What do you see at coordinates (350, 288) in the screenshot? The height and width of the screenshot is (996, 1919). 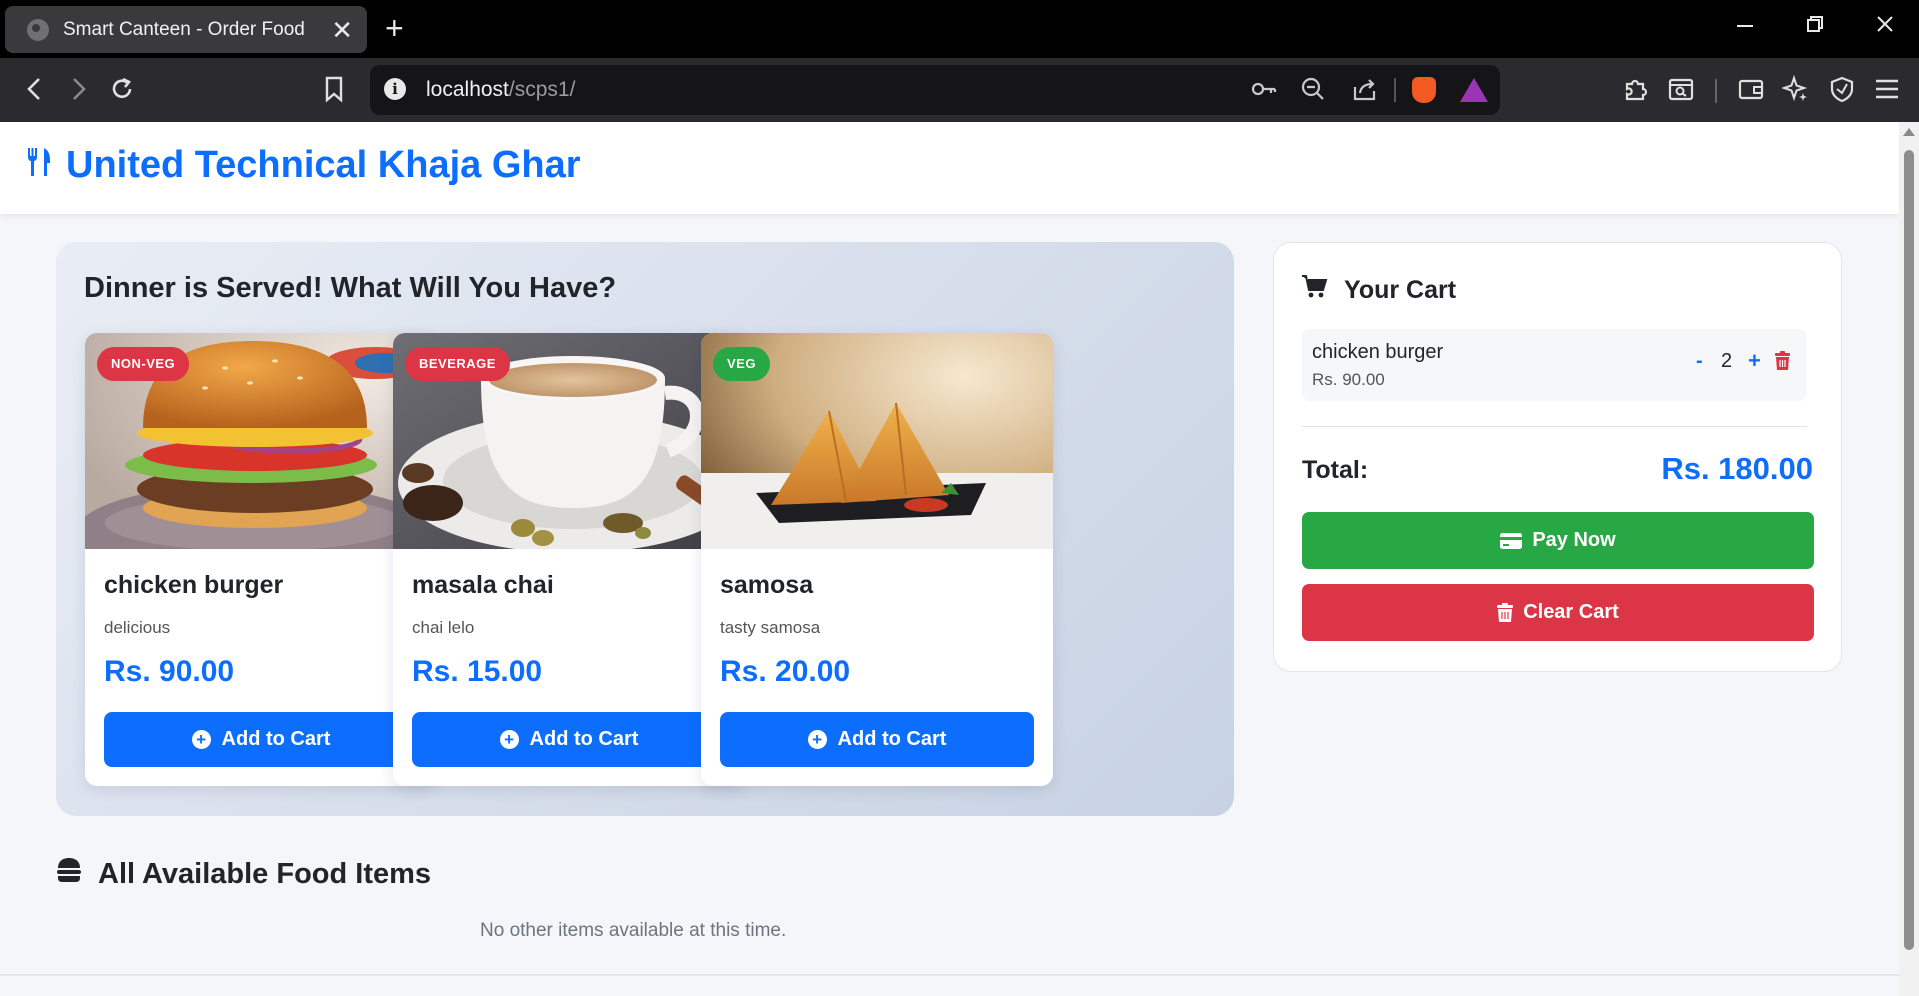 I see `featured-title: Dinner is Served! What Will You Have?` at bounding box center [350, 288].